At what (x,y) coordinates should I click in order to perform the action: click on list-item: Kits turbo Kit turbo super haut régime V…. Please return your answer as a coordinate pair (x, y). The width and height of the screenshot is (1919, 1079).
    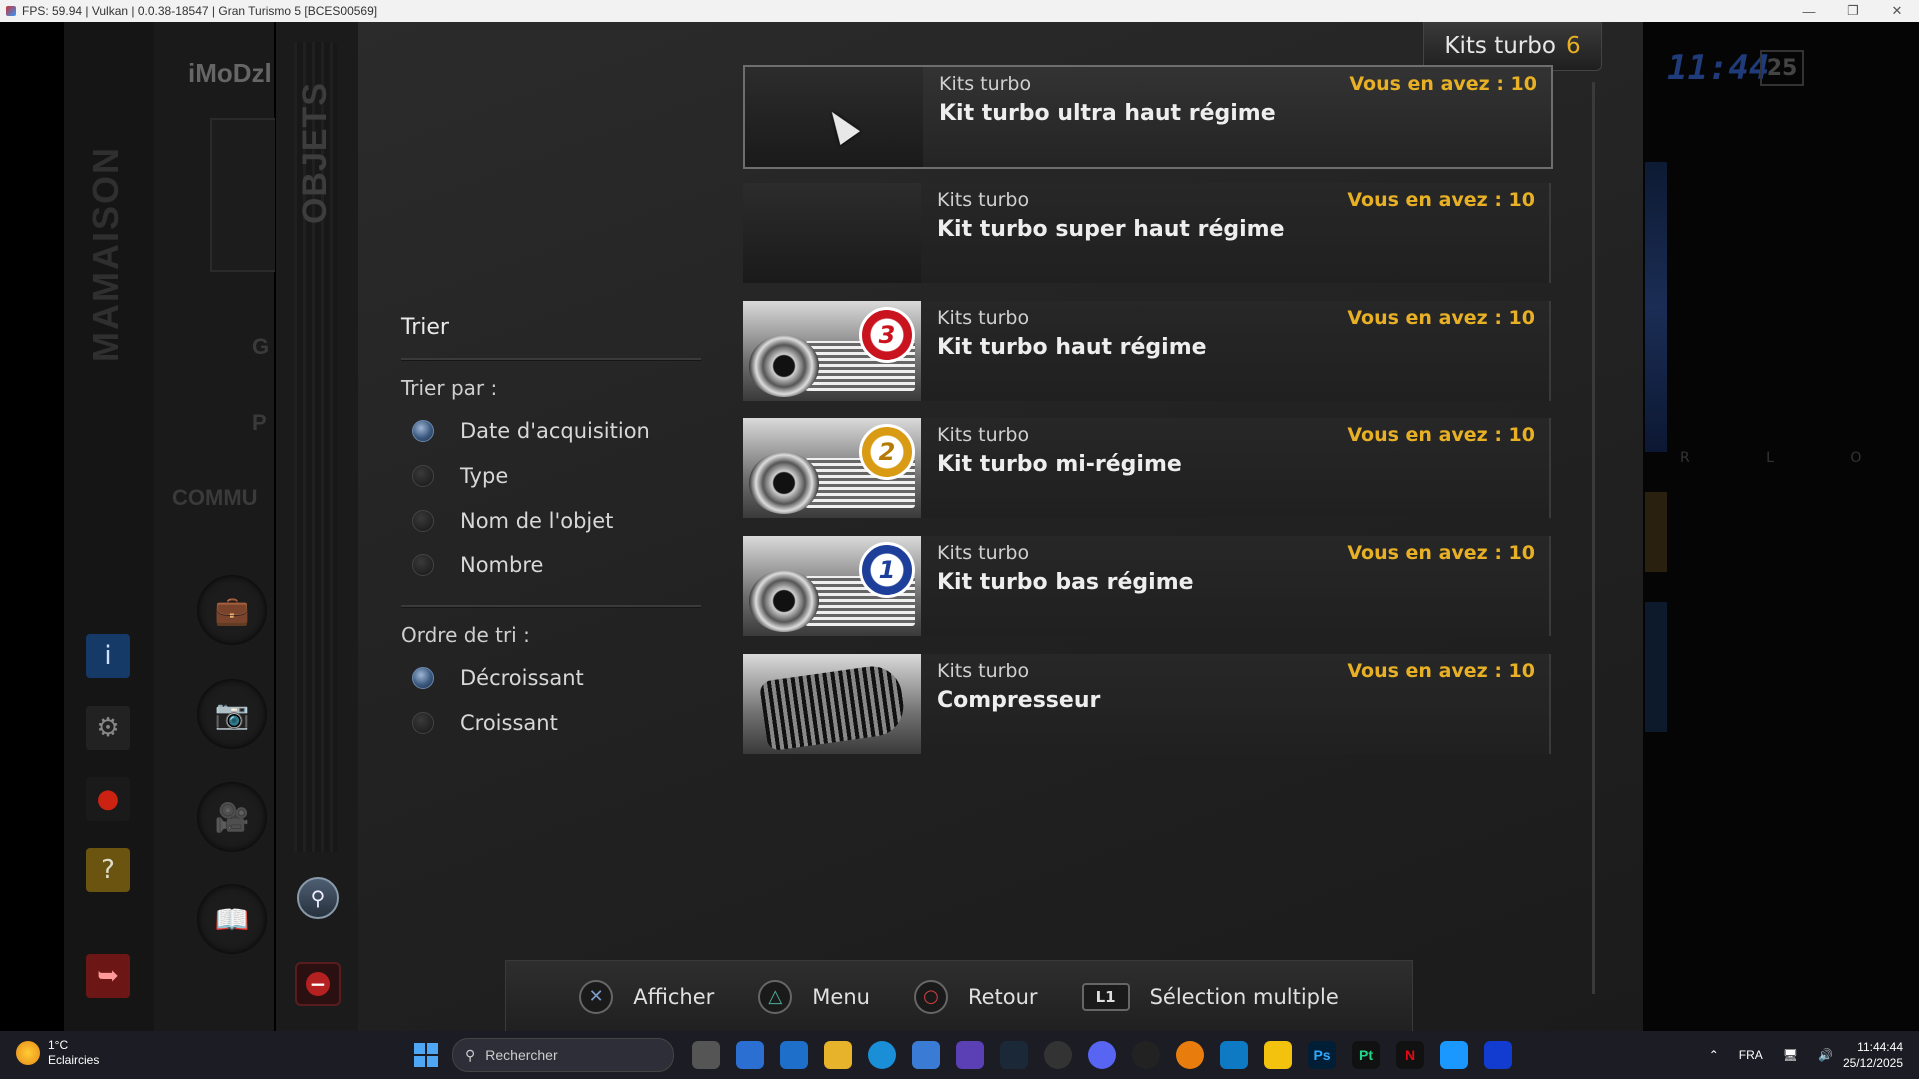
    Looking at the image, I should click on (1147, 233).